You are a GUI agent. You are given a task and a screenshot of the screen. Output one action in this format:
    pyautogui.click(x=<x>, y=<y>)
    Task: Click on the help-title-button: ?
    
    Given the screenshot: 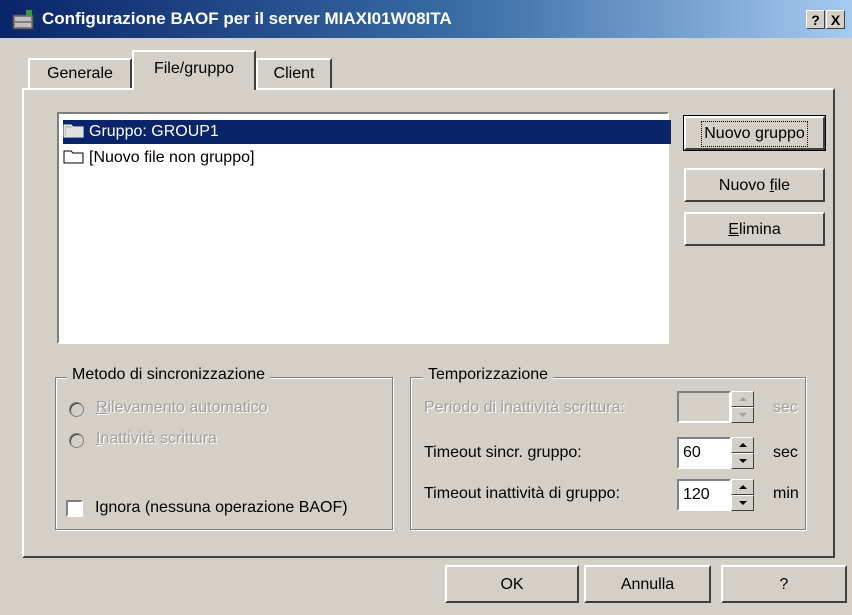 What is the action you would take?
    pyautogui.click(x=815, y=19)
    